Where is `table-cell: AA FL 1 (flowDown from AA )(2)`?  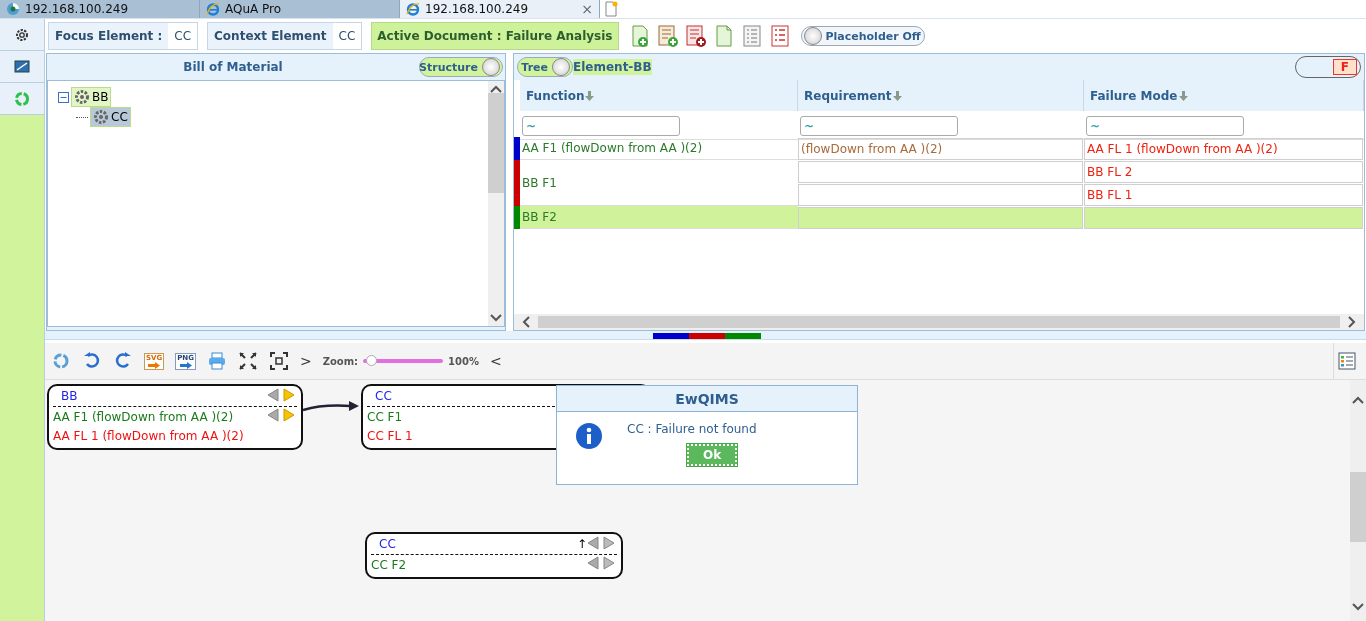 table-cell: AA FL 1 (flowDown from AA )(2) is located at coordinates (1223, 149).